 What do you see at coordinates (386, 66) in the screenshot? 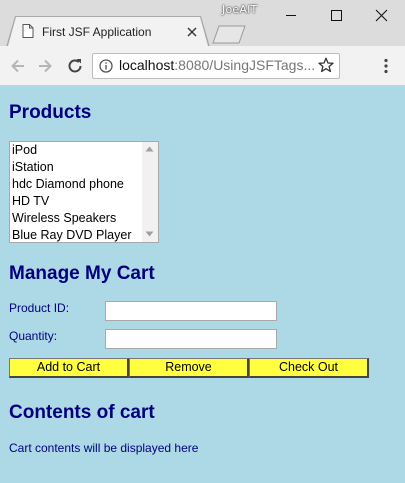
I see `kebab-menu-icon` at bounding box center [386, 66].